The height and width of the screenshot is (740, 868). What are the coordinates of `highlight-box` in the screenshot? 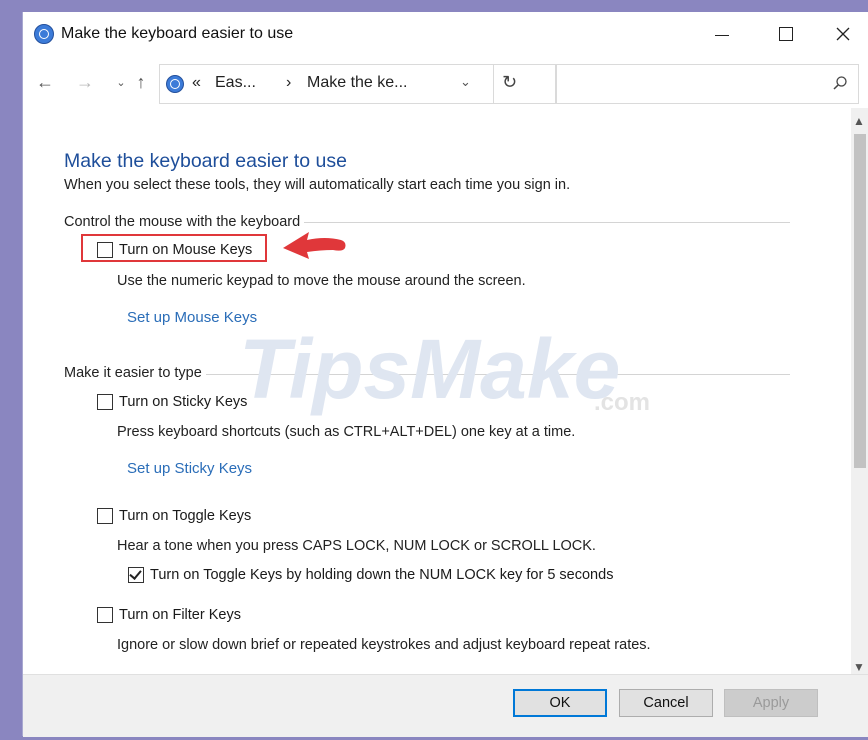 It's located at (174, 248).